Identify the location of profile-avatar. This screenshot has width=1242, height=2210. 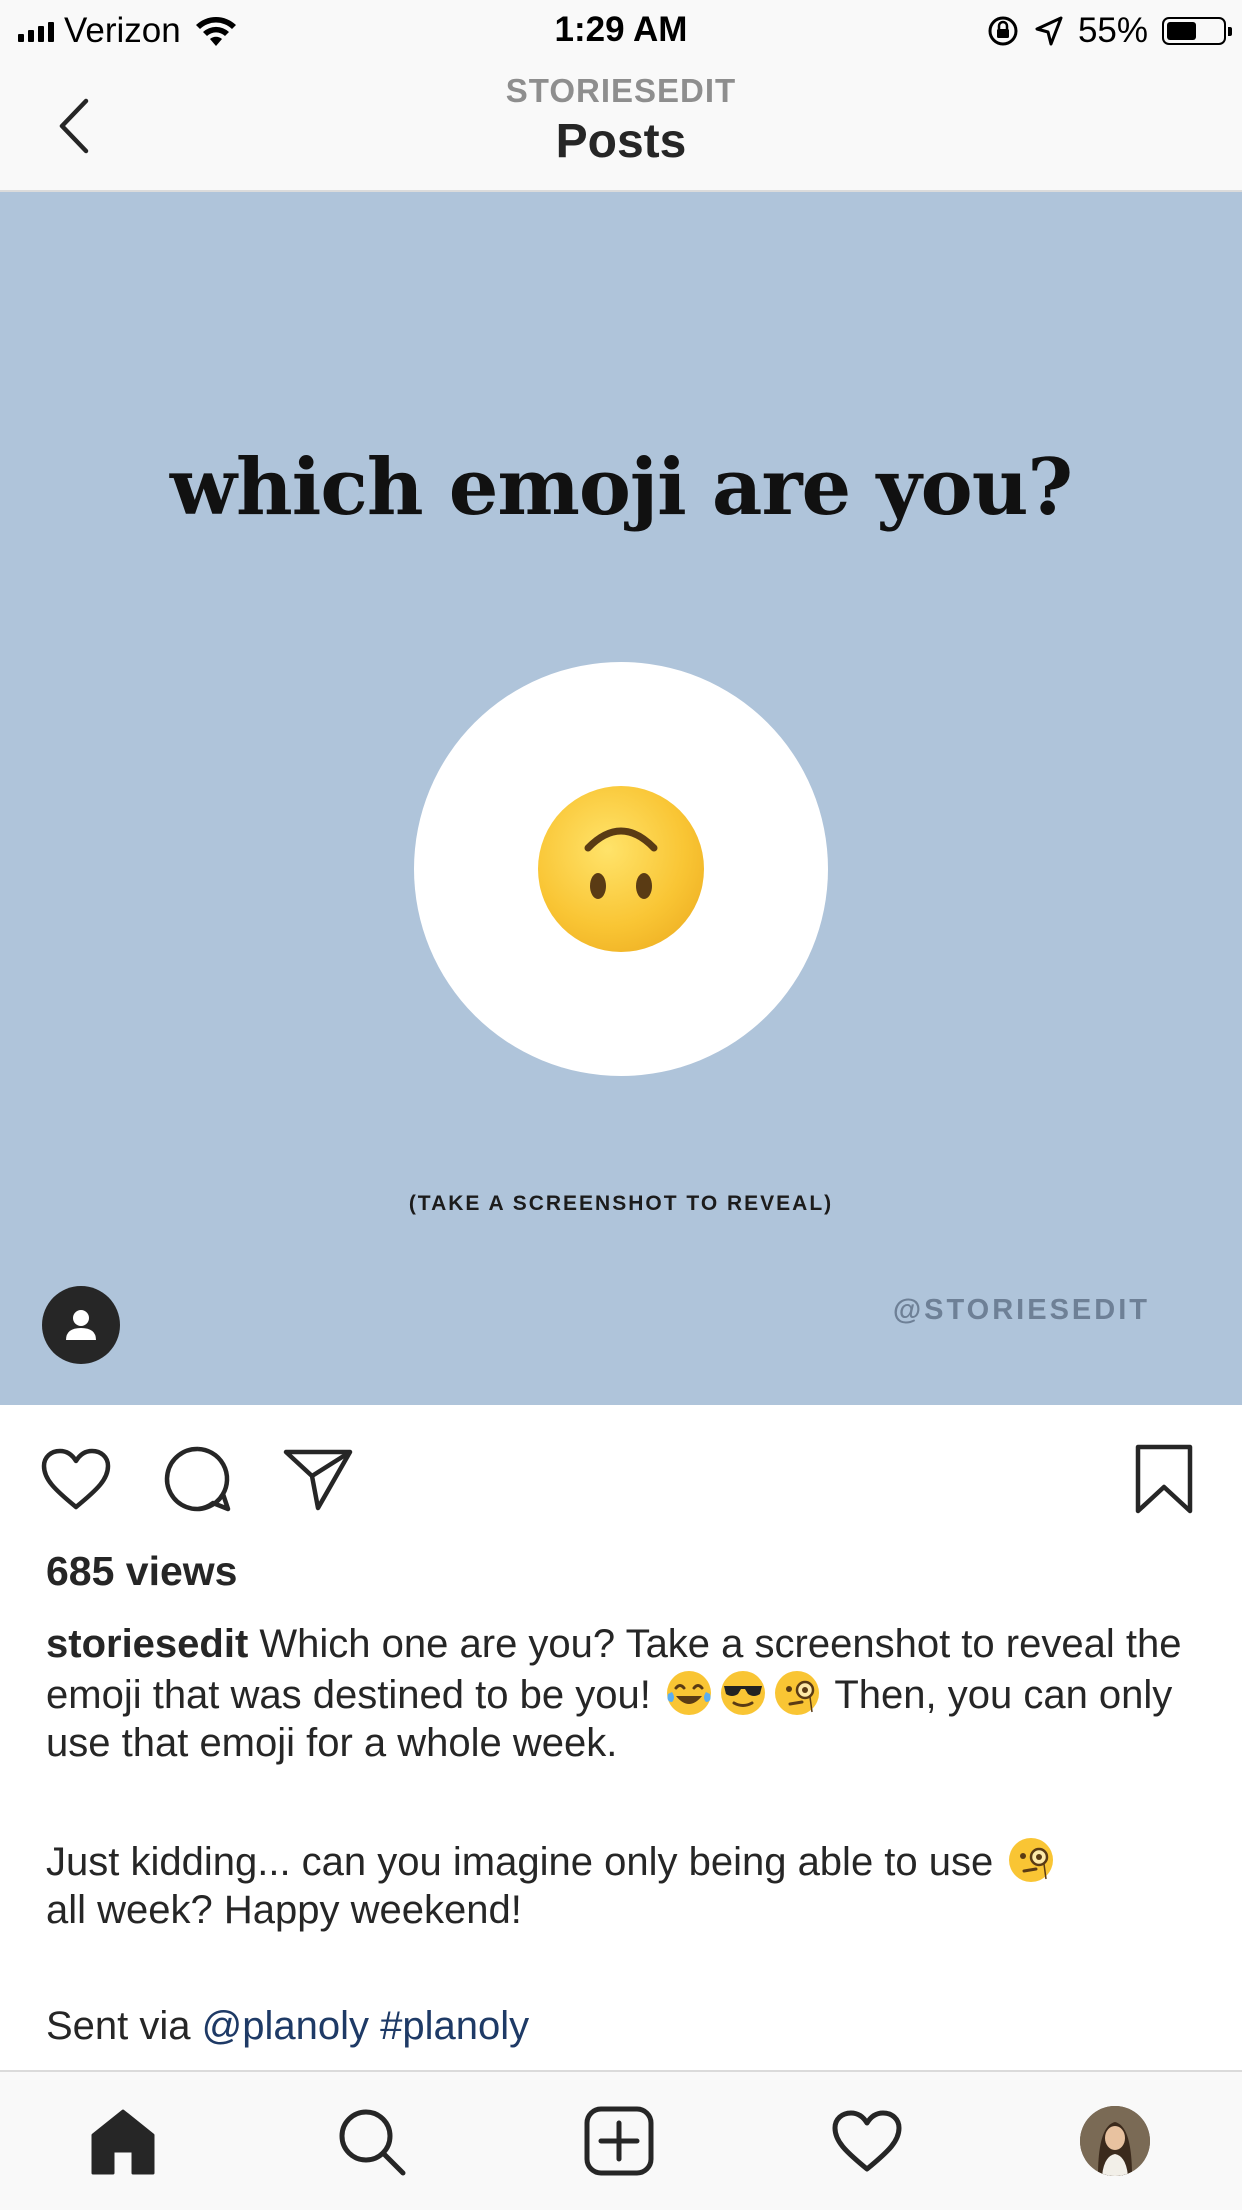
(1115, 2141).